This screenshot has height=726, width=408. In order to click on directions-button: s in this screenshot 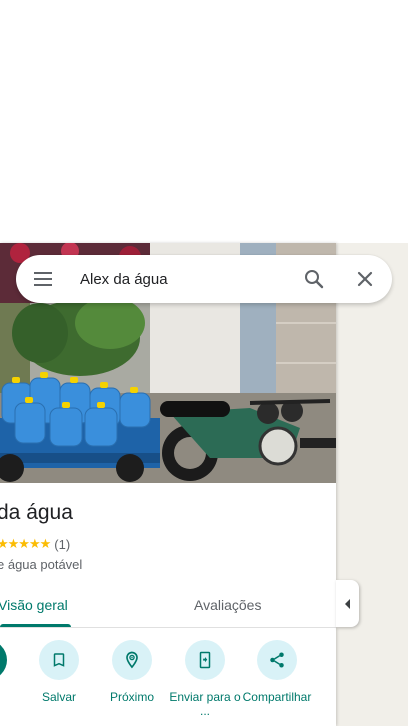, I will do `click(11, 672)`.